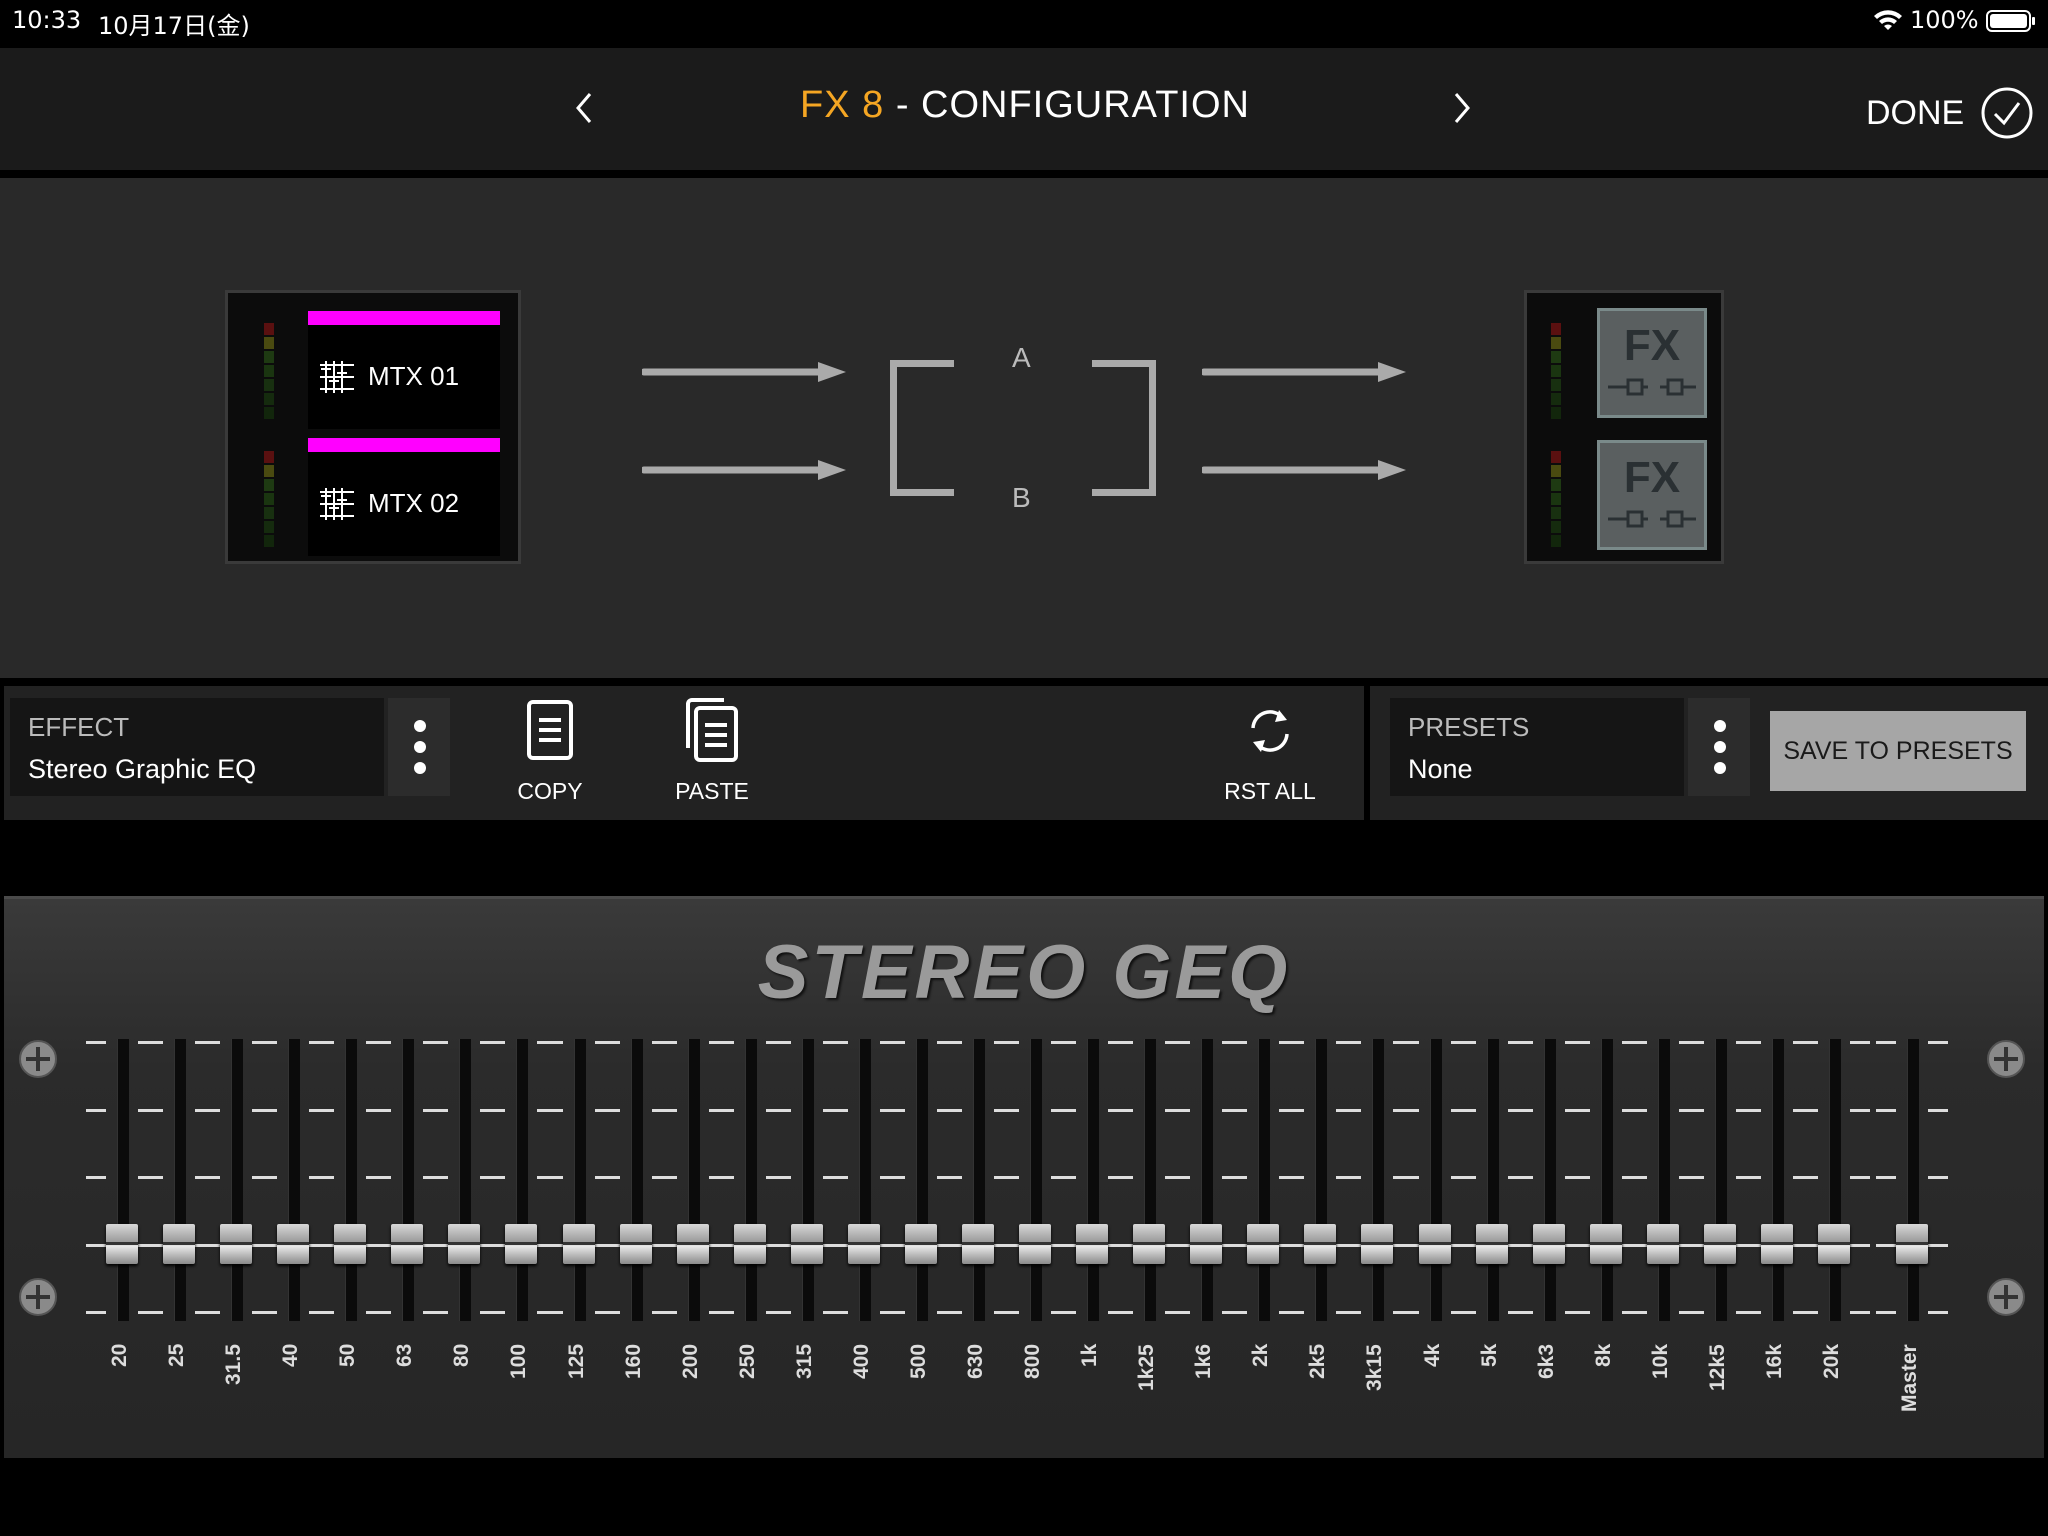 The image size is (2048, 1536). Describe the element at coordinates (744, 372) in the screenshot. I see `arrow-right-icon` at that location.